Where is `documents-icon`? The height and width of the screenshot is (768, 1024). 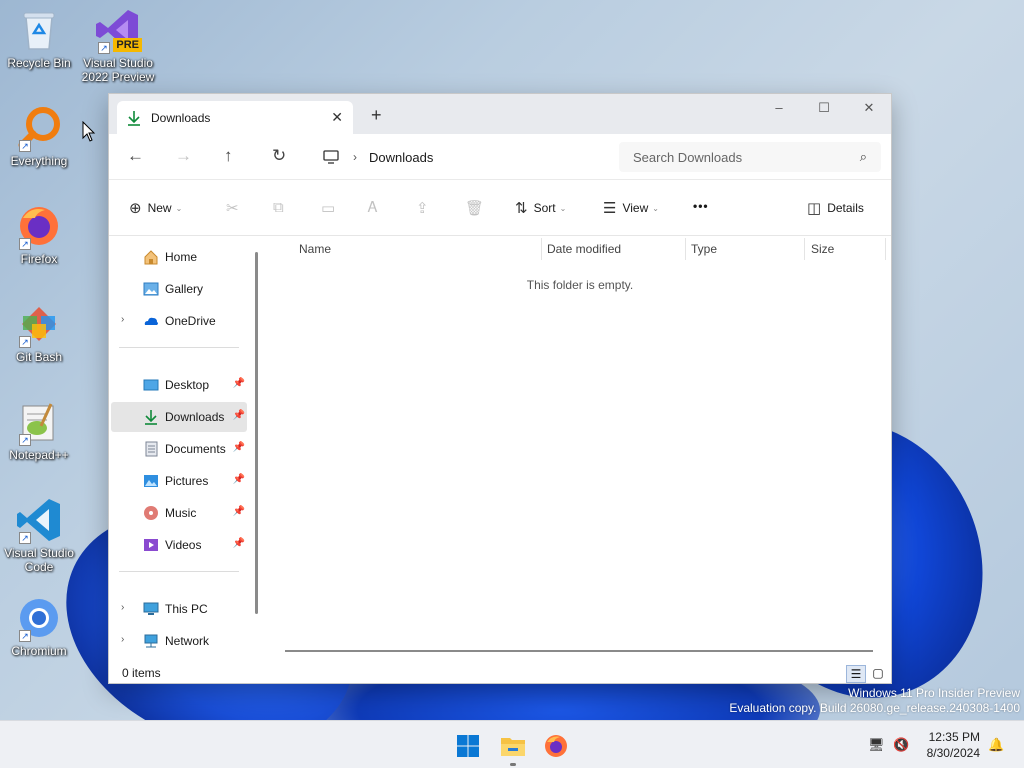 documents-icon is located at coordinates (151, 449).